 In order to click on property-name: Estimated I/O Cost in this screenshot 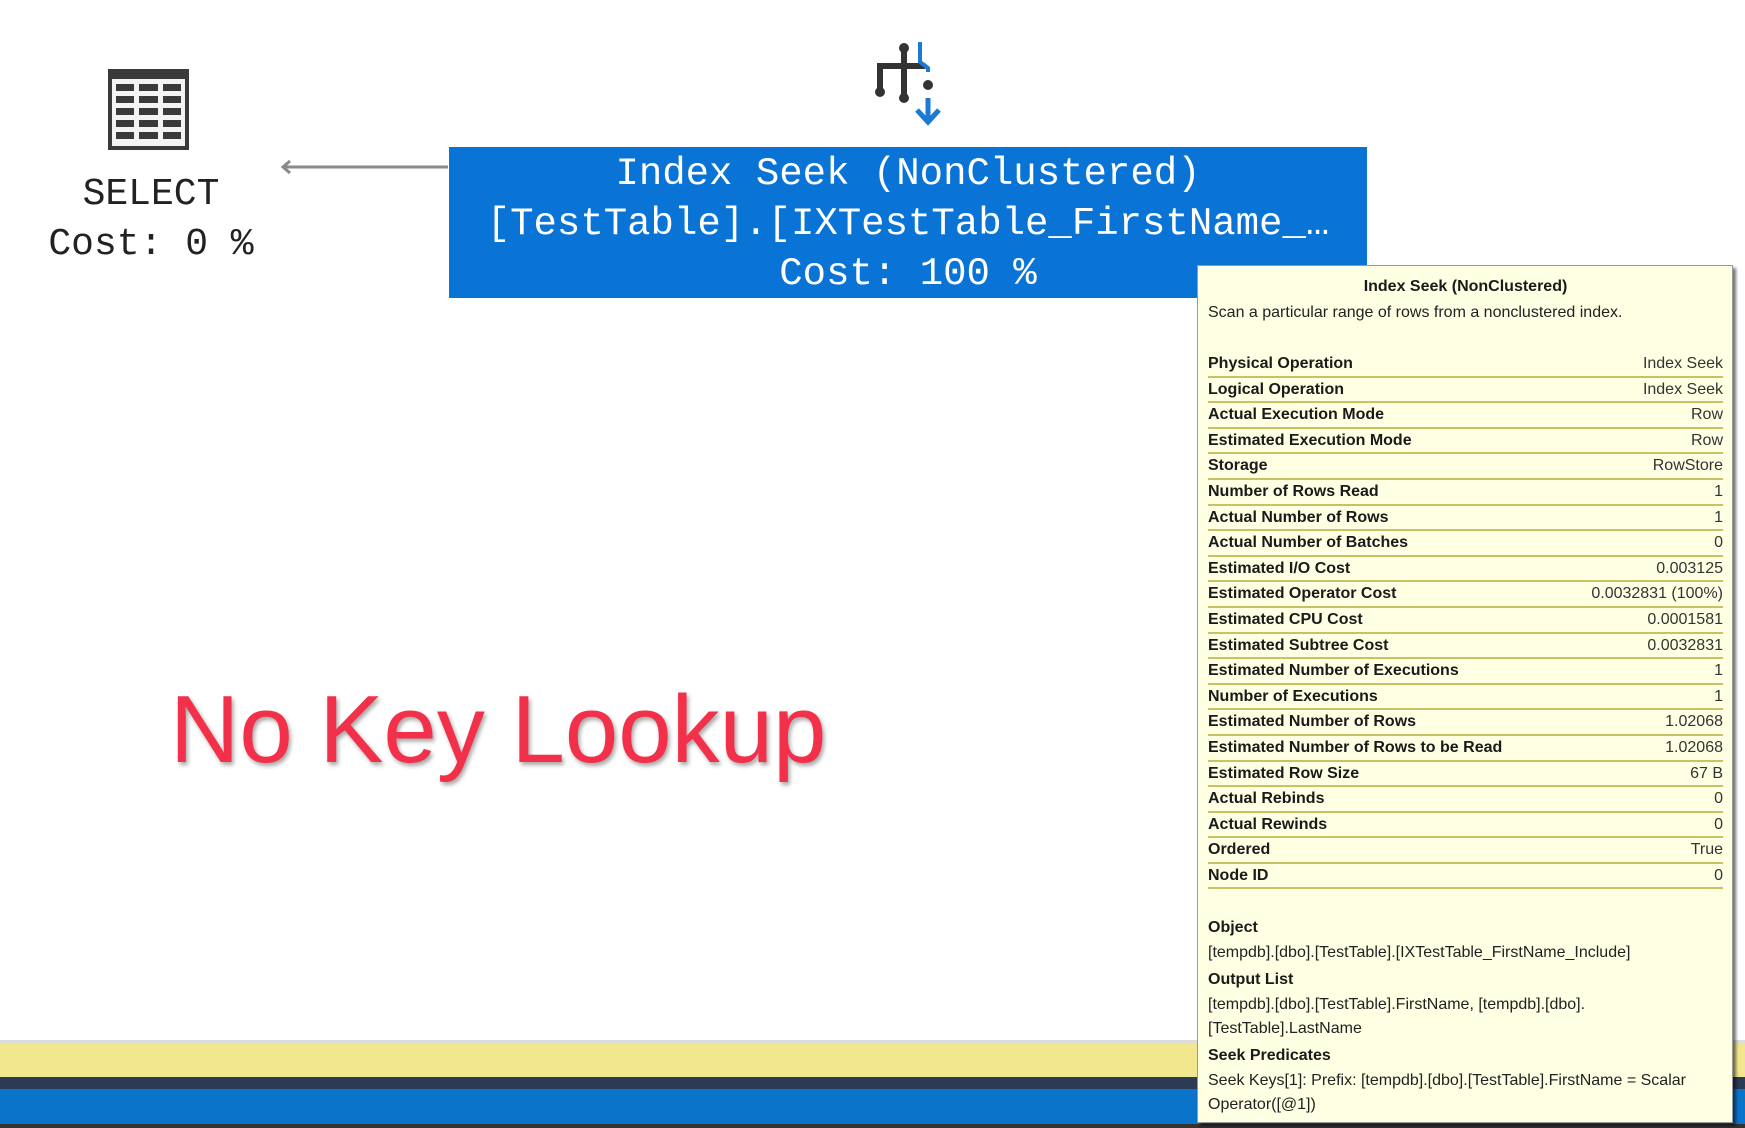, I will do `click(1279, 568)`.